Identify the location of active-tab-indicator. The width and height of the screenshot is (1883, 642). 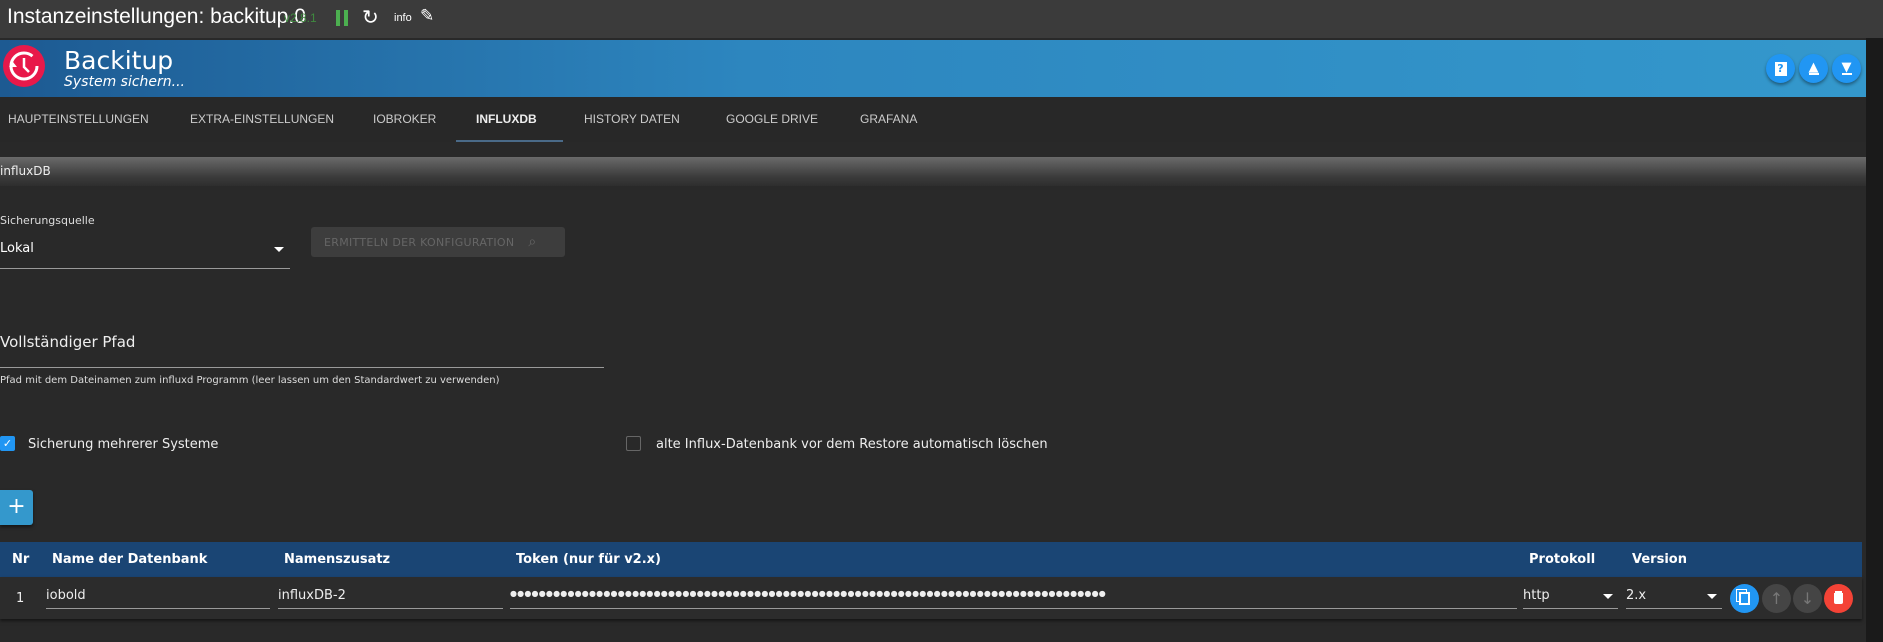
(509, 141).